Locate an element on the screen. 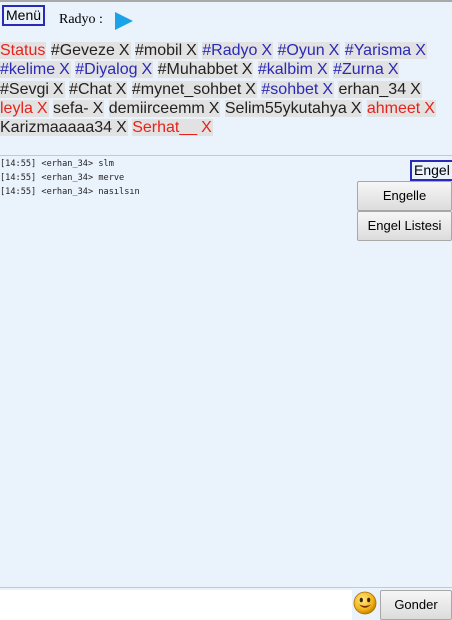 The width and height of the screenshot is (452, 620). channel-tab: erhan_34 X is located at coordinates (380, 89).